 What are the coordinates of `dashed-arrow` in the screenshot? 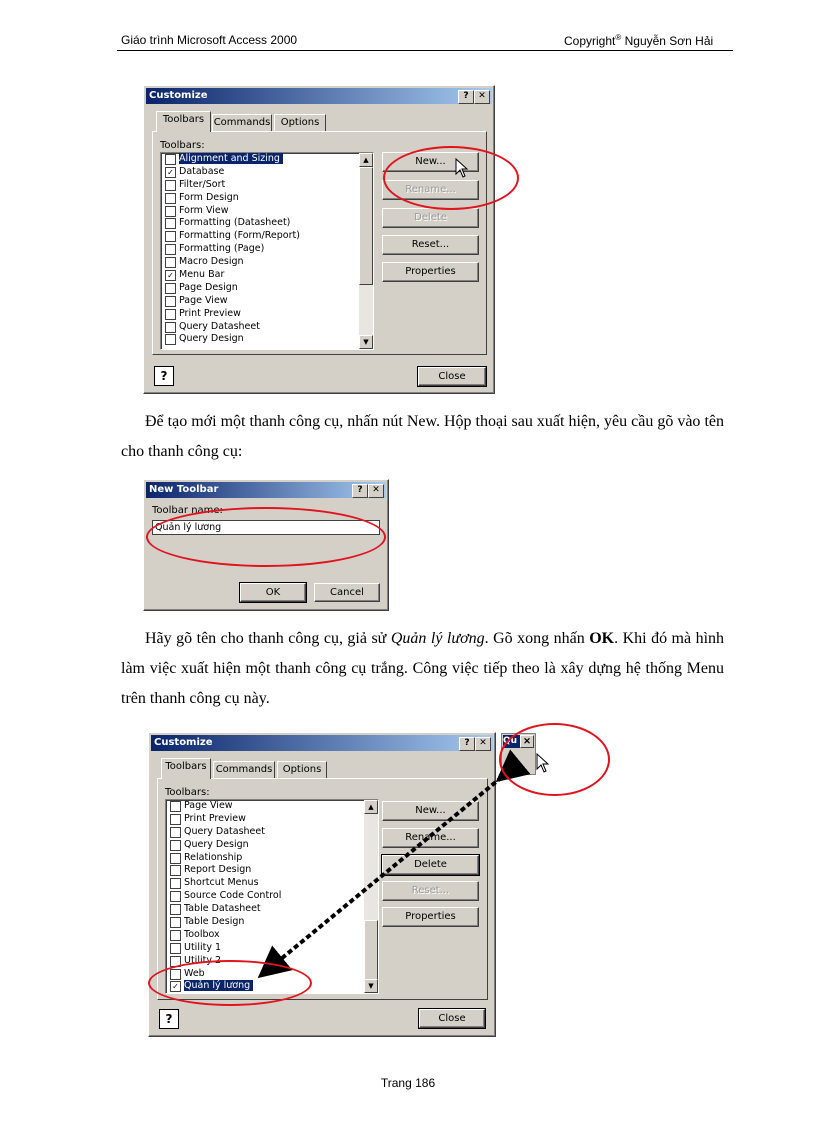 It's located at (394, 864).